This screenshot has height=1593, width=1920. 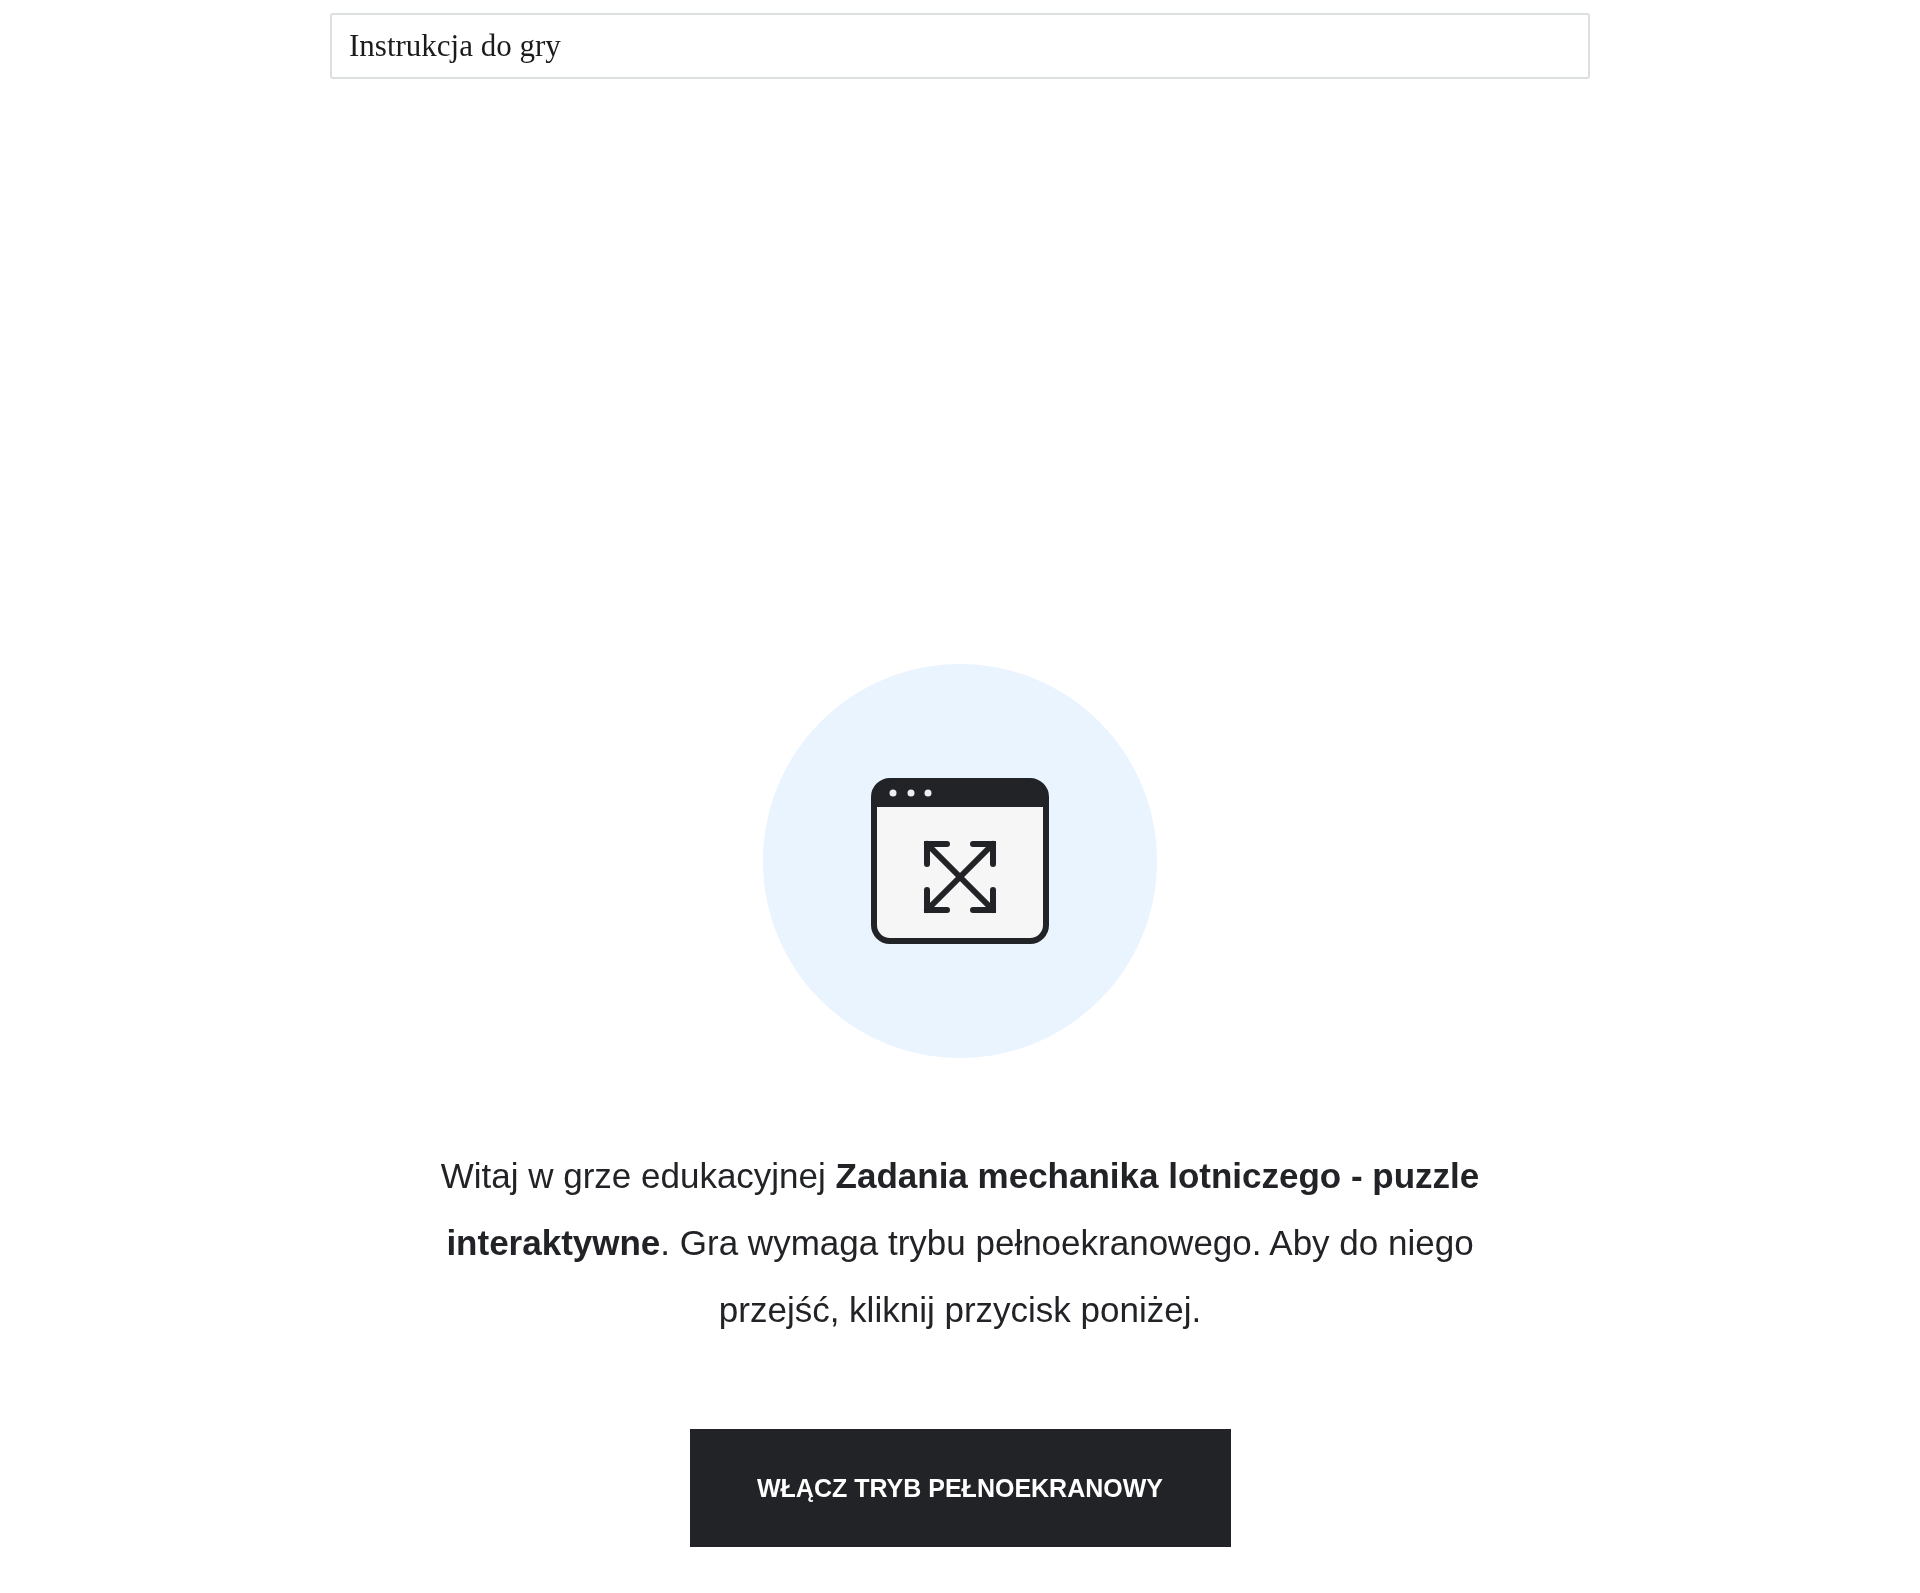 What do you see at coordinates (960, 46) in the screenshot?
I see `instructions-bar: Instrukcja do gry` at bounding box center [960, 46].